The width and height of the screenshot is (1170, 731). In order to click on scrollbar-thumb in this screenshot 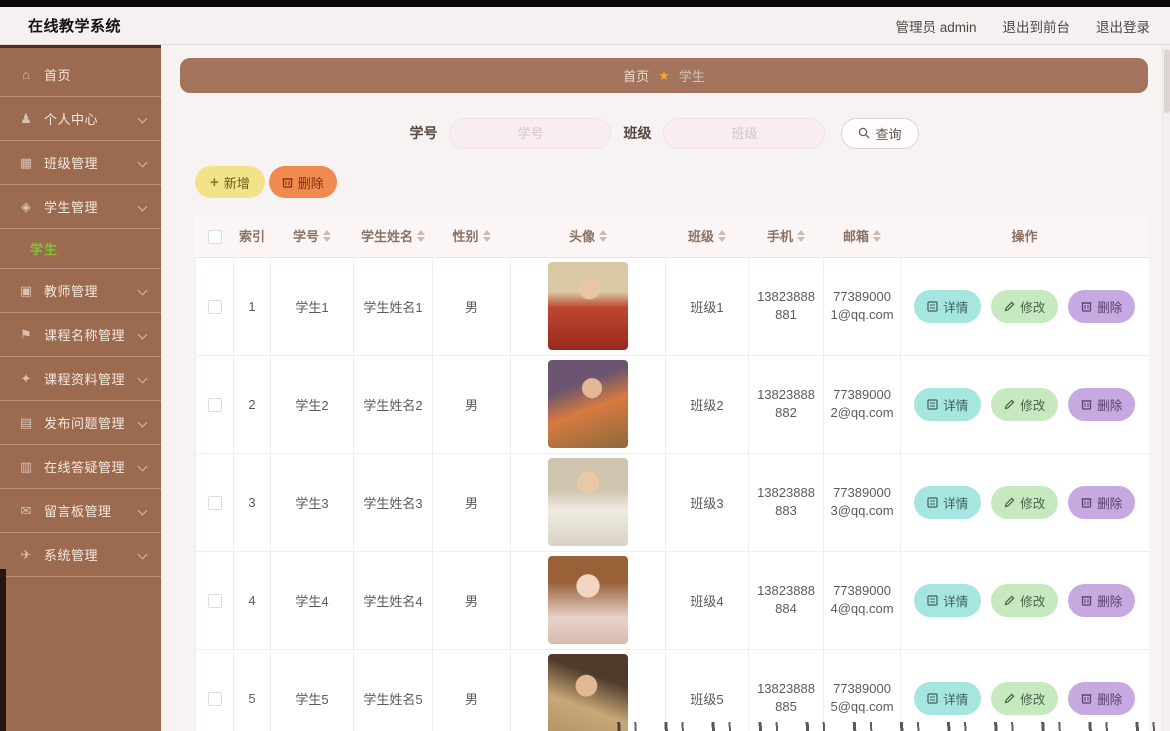, I will do `click(1167, 81)`.